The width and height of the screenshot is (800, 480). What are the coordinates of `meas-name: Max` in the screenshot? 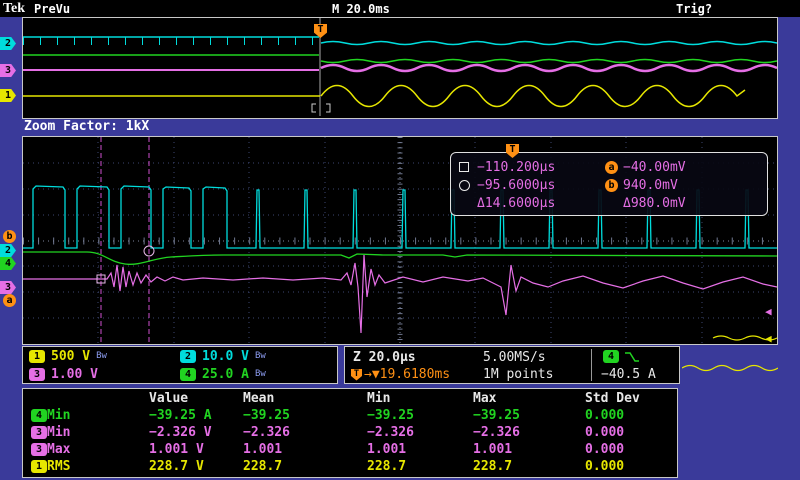 It's located at (59, 449).